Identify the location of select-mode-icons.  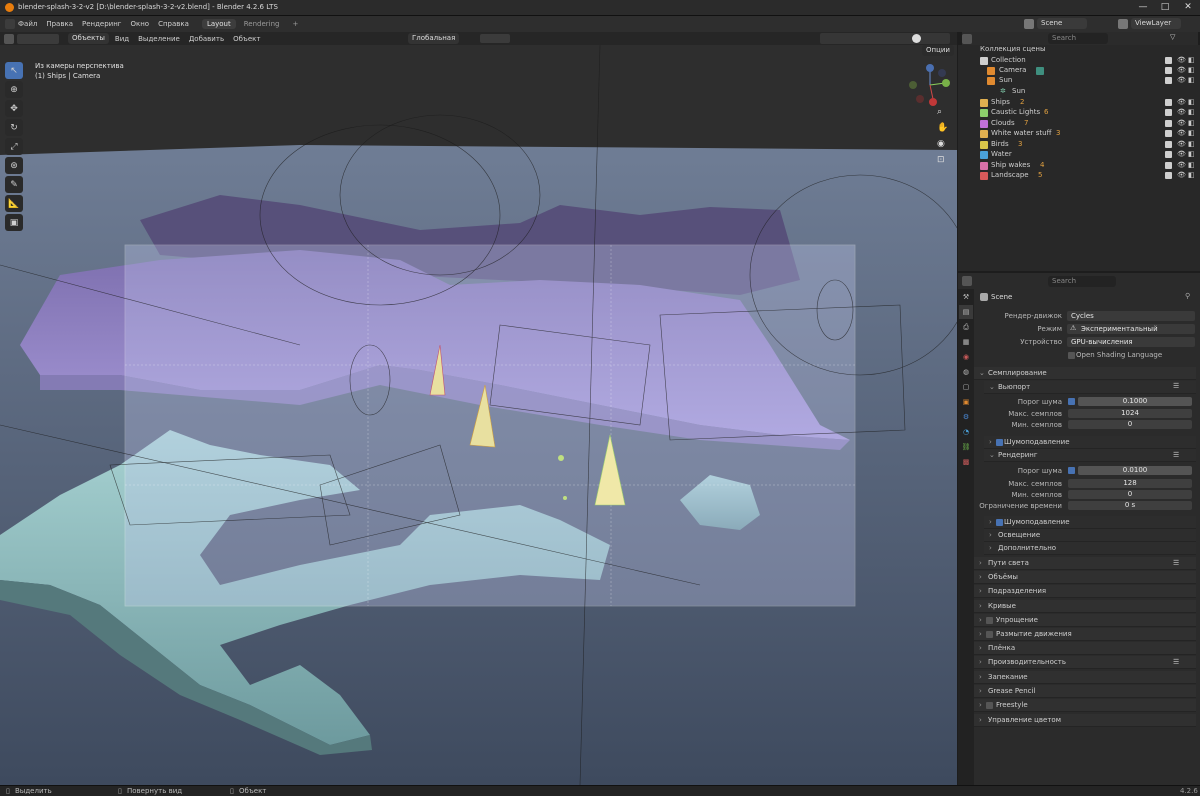
(38, 38).